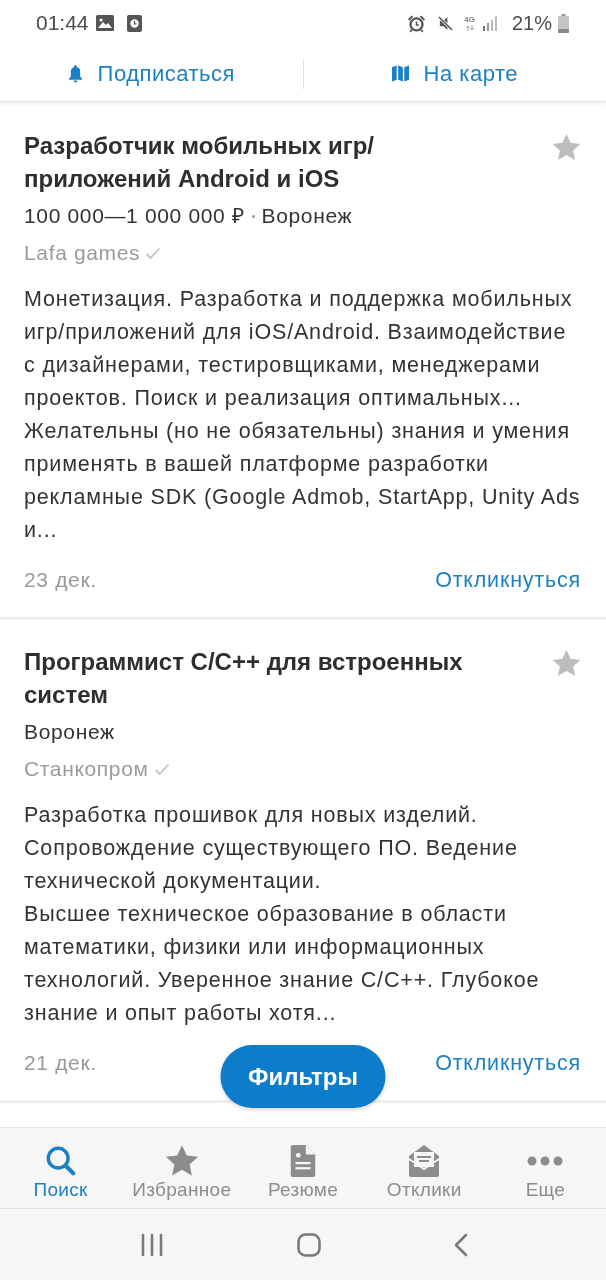 The width and height of the screenshot is (606, 1280). I want to click on signal-icon, so click(490, 23).